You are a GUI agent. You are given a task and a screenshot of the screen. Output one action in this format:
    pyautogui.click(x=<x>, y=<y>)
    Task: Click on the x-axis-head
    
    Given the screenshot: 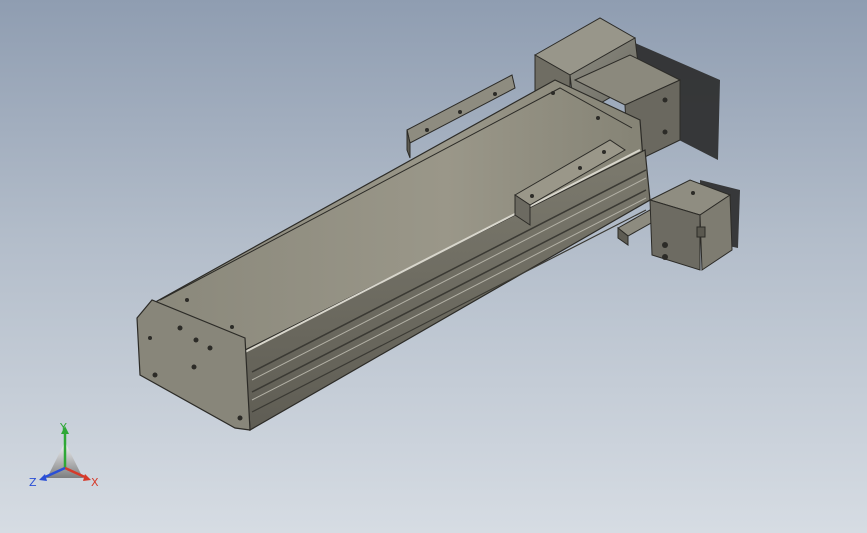 What is the action you would take?
    pyautogui.click(x=87, y=477)
    